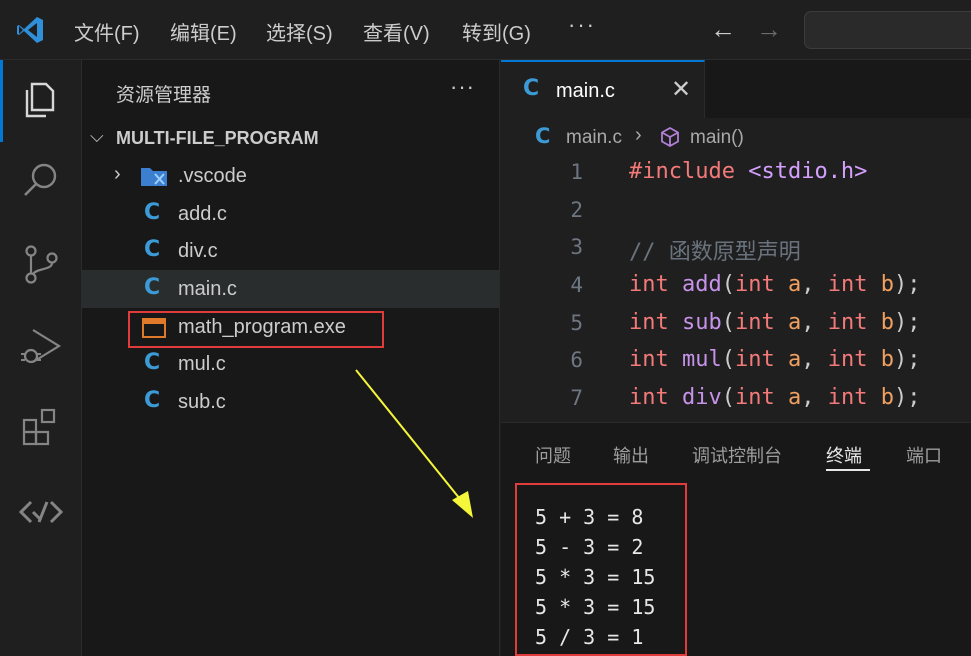 Image resolution: width=971 pixels, height=656 pixels. I want to click on code-line: 6 int mul(int a, int b);, so click(736, 363).